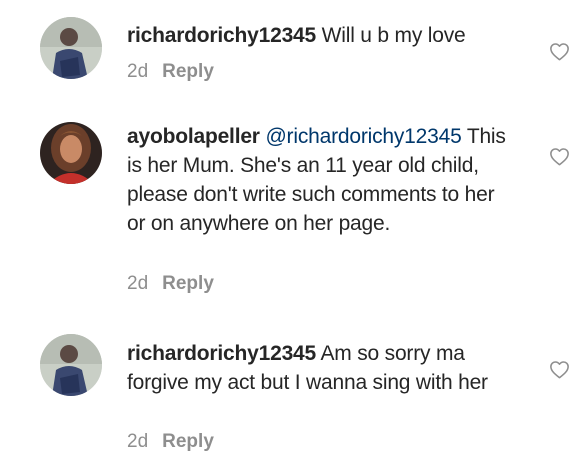  I want to click on comment-body: Will u b my love, so click(391, 35).